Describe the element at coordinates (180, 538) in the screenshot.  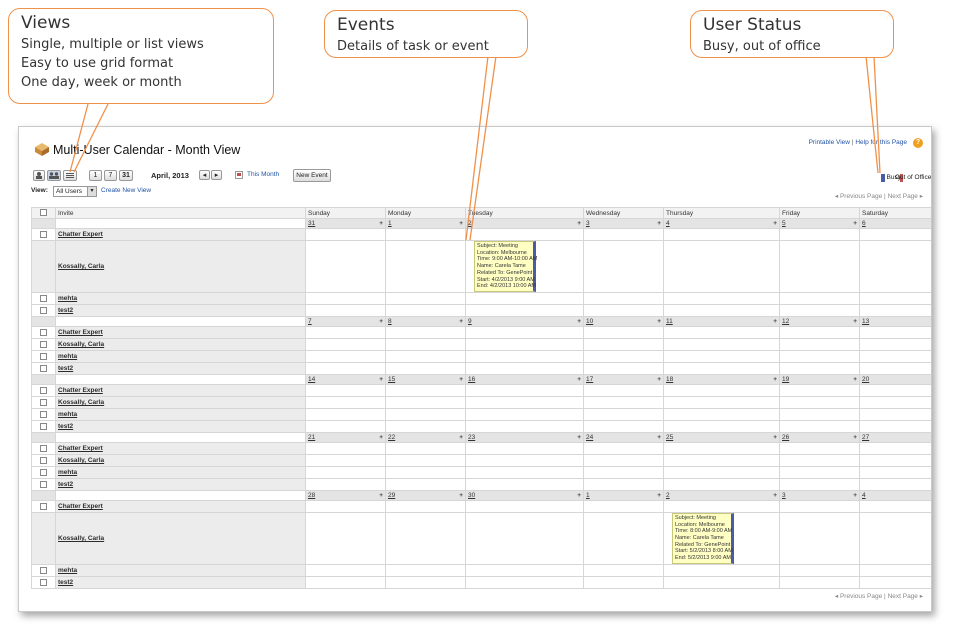
I see `user-name-link: Kossally, Carla` at that location.